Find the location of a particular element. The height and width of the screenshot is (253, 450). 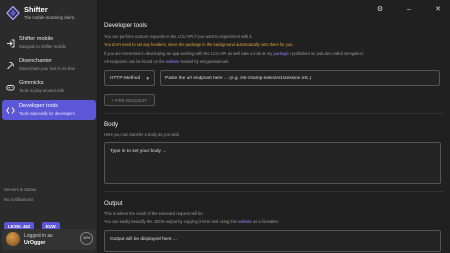

endpoint-input is located at coordinates (300, 78).